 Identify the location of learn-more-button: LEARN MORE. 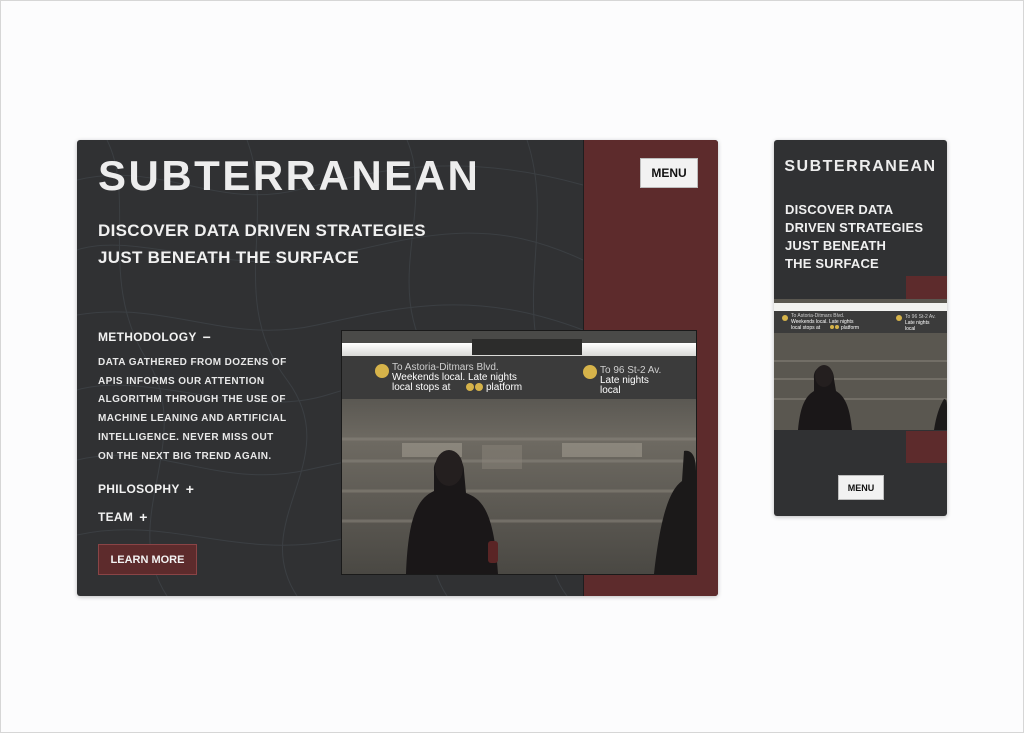
(147, 559).